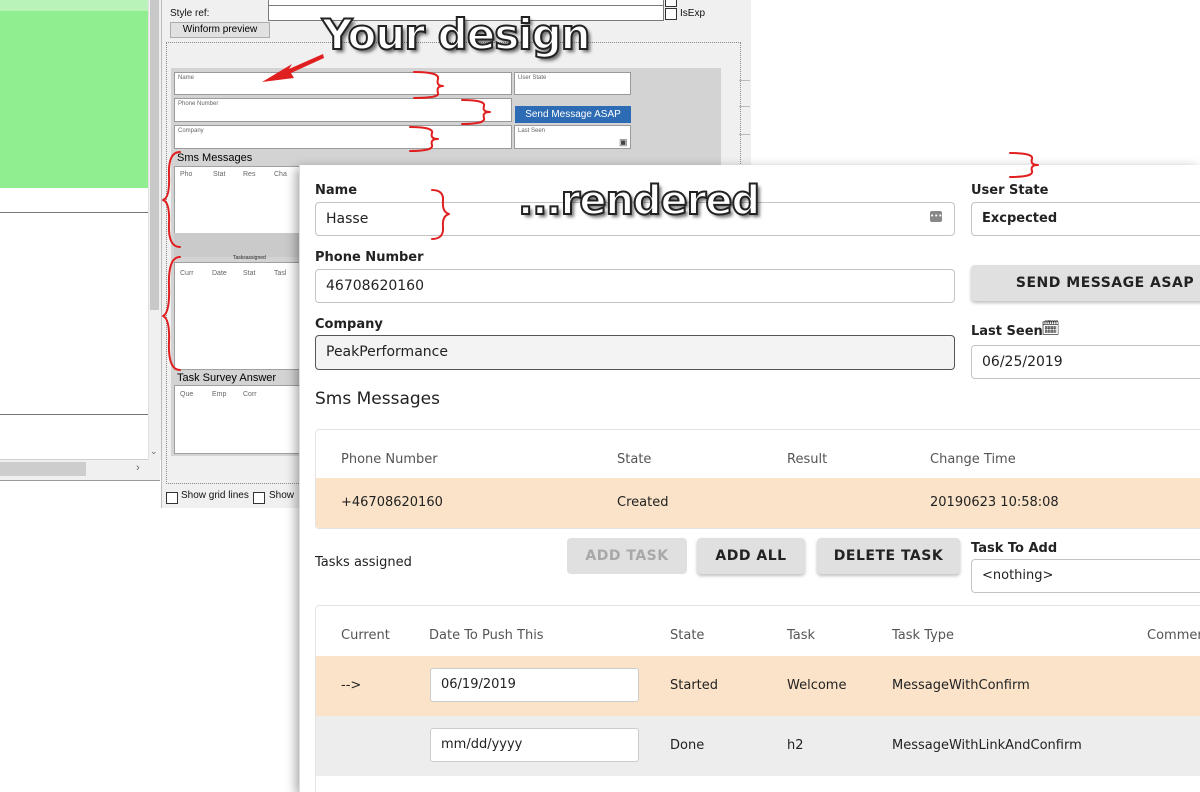  Describe the element at coordinates (456, 34) in the screenshot. I see `your-design-title: Your design` at that location.